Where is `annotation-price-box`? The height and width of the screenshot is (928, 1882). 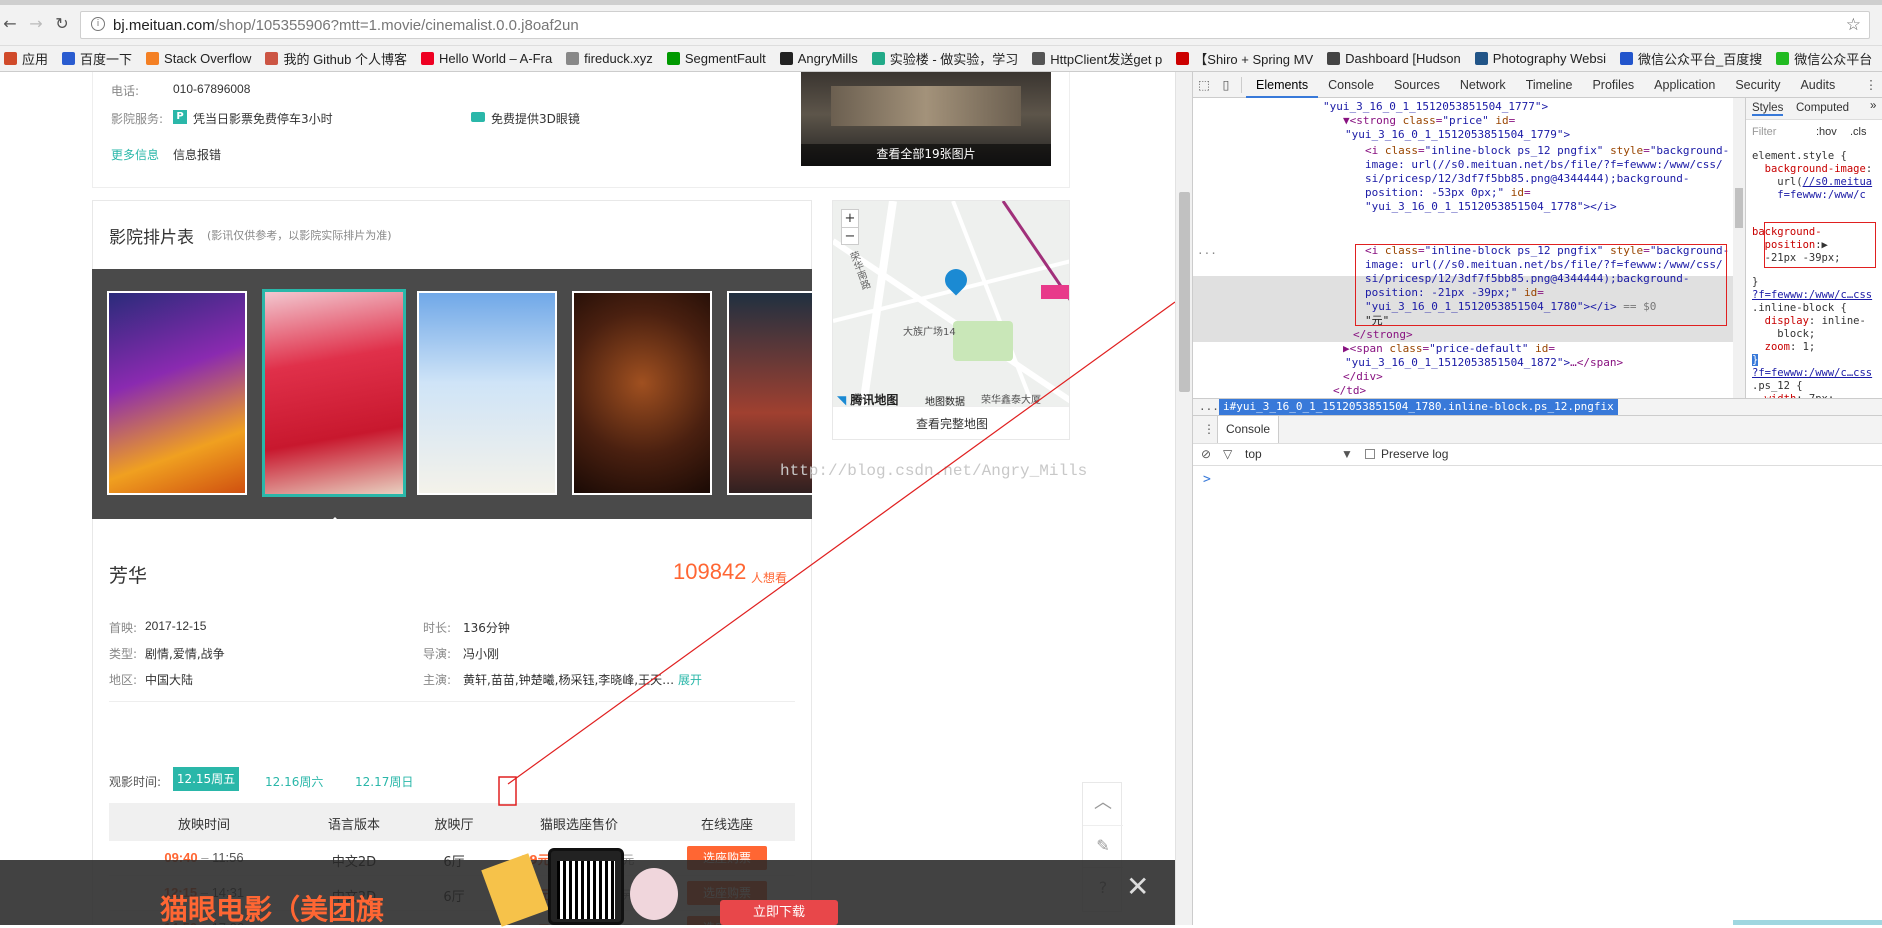
annotation-price-box is located at coordinates (507, 791).